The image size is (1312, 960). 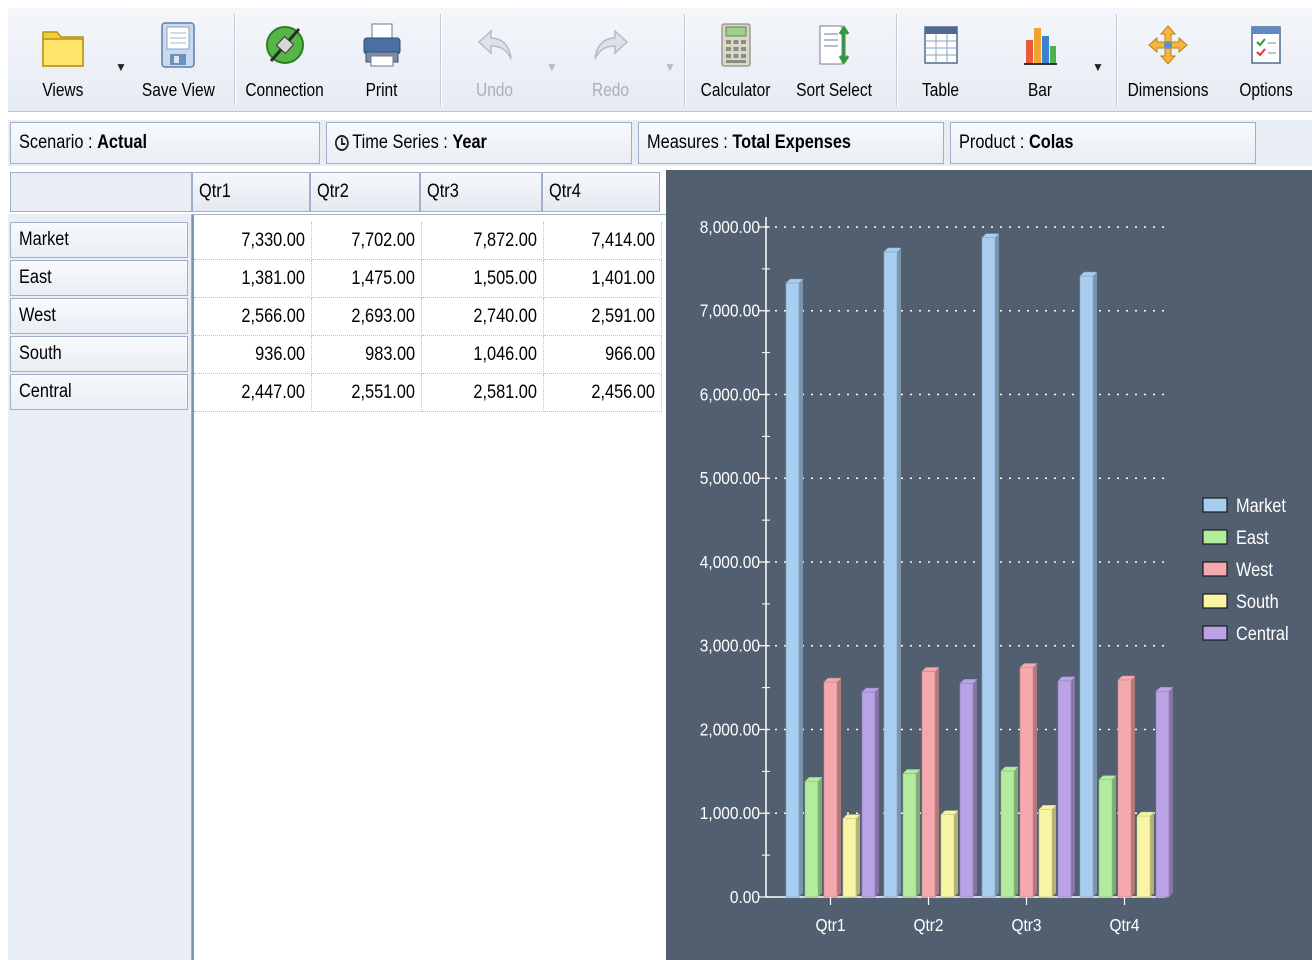 What do you see at coordinates (1266, 45) in the screenshot?
I see `options-icon` at bounding box center [1266, 45].